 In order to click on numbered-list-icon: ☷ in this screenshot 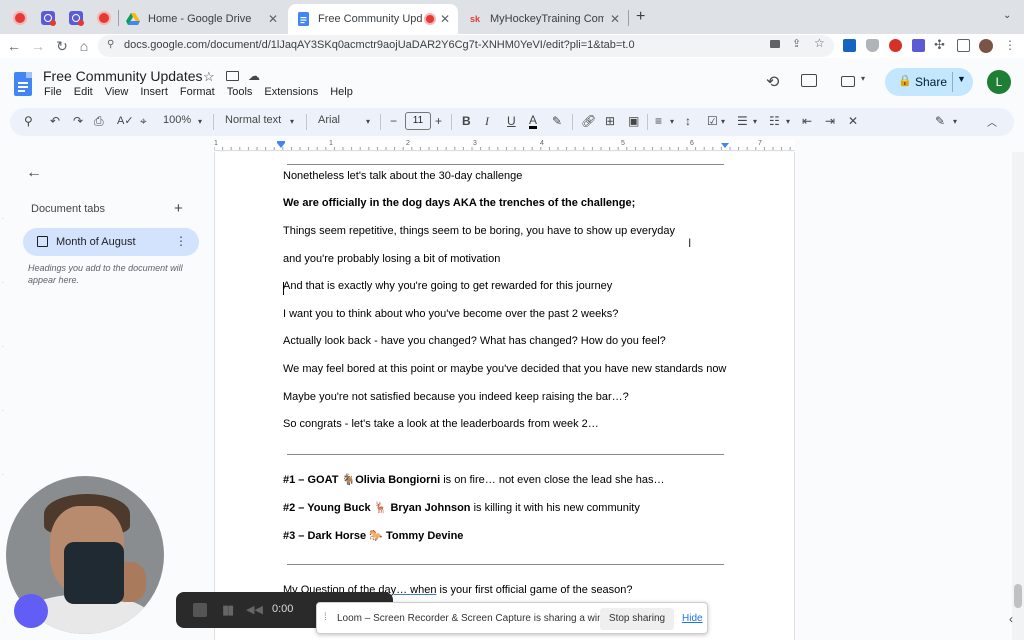, I will do `click(774, 121)`.